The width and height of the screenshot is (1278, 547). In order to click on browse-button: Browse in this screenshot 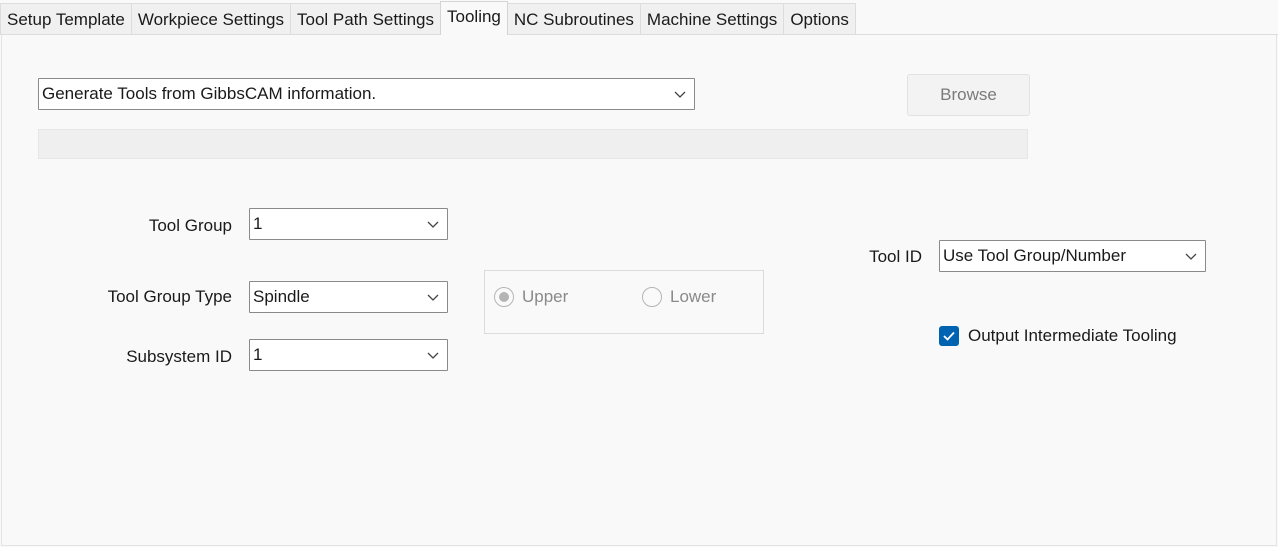, I will do `click(968, 95)`.